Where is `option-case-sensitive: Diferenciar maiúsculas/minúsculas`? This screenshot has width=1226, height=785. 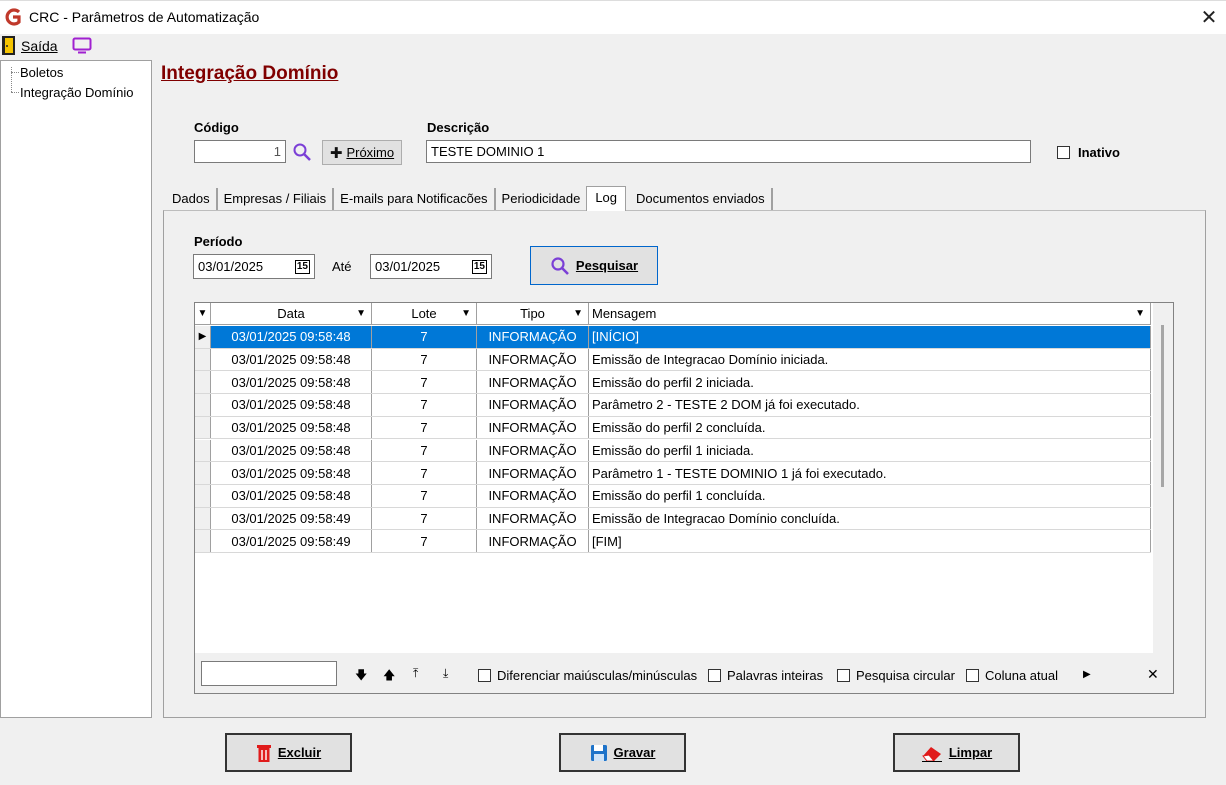
option-case-sensitive: Diferenciar maiúsculas/minúsculas is located at coordinates (587, 675).